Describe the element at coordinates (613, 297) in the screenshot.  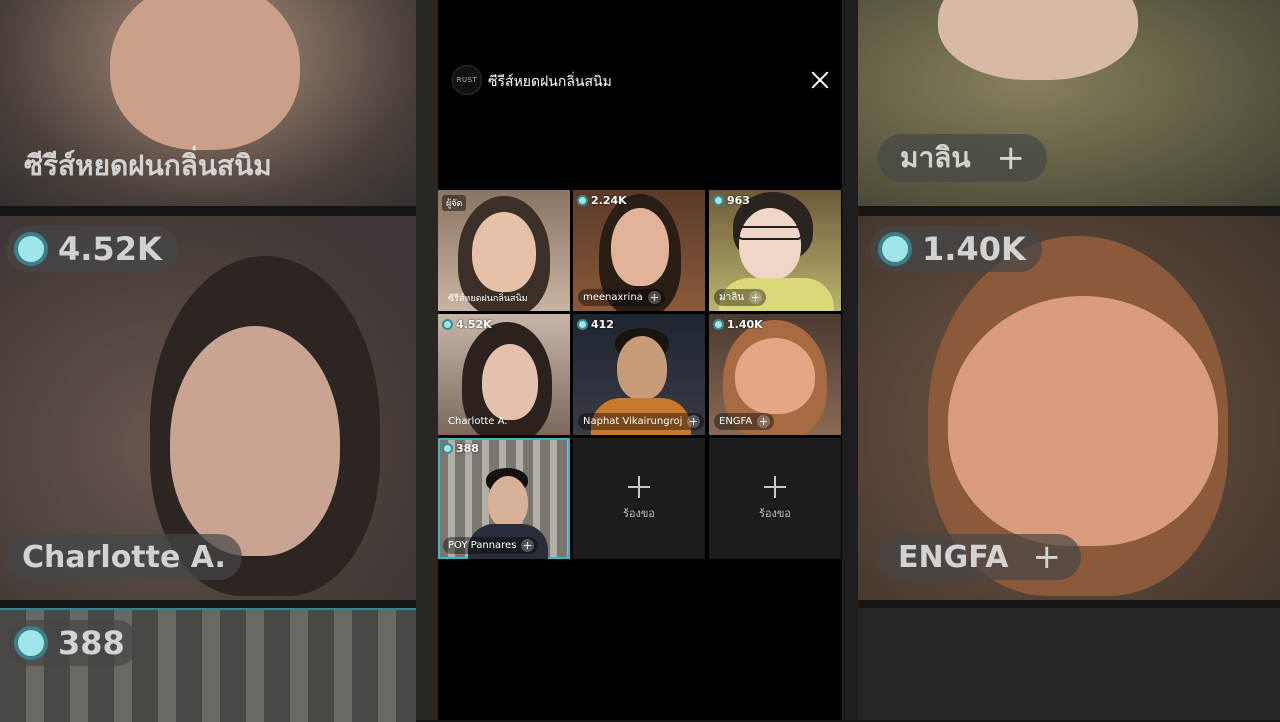
I see `guest-name: meenaxrina` at that location.